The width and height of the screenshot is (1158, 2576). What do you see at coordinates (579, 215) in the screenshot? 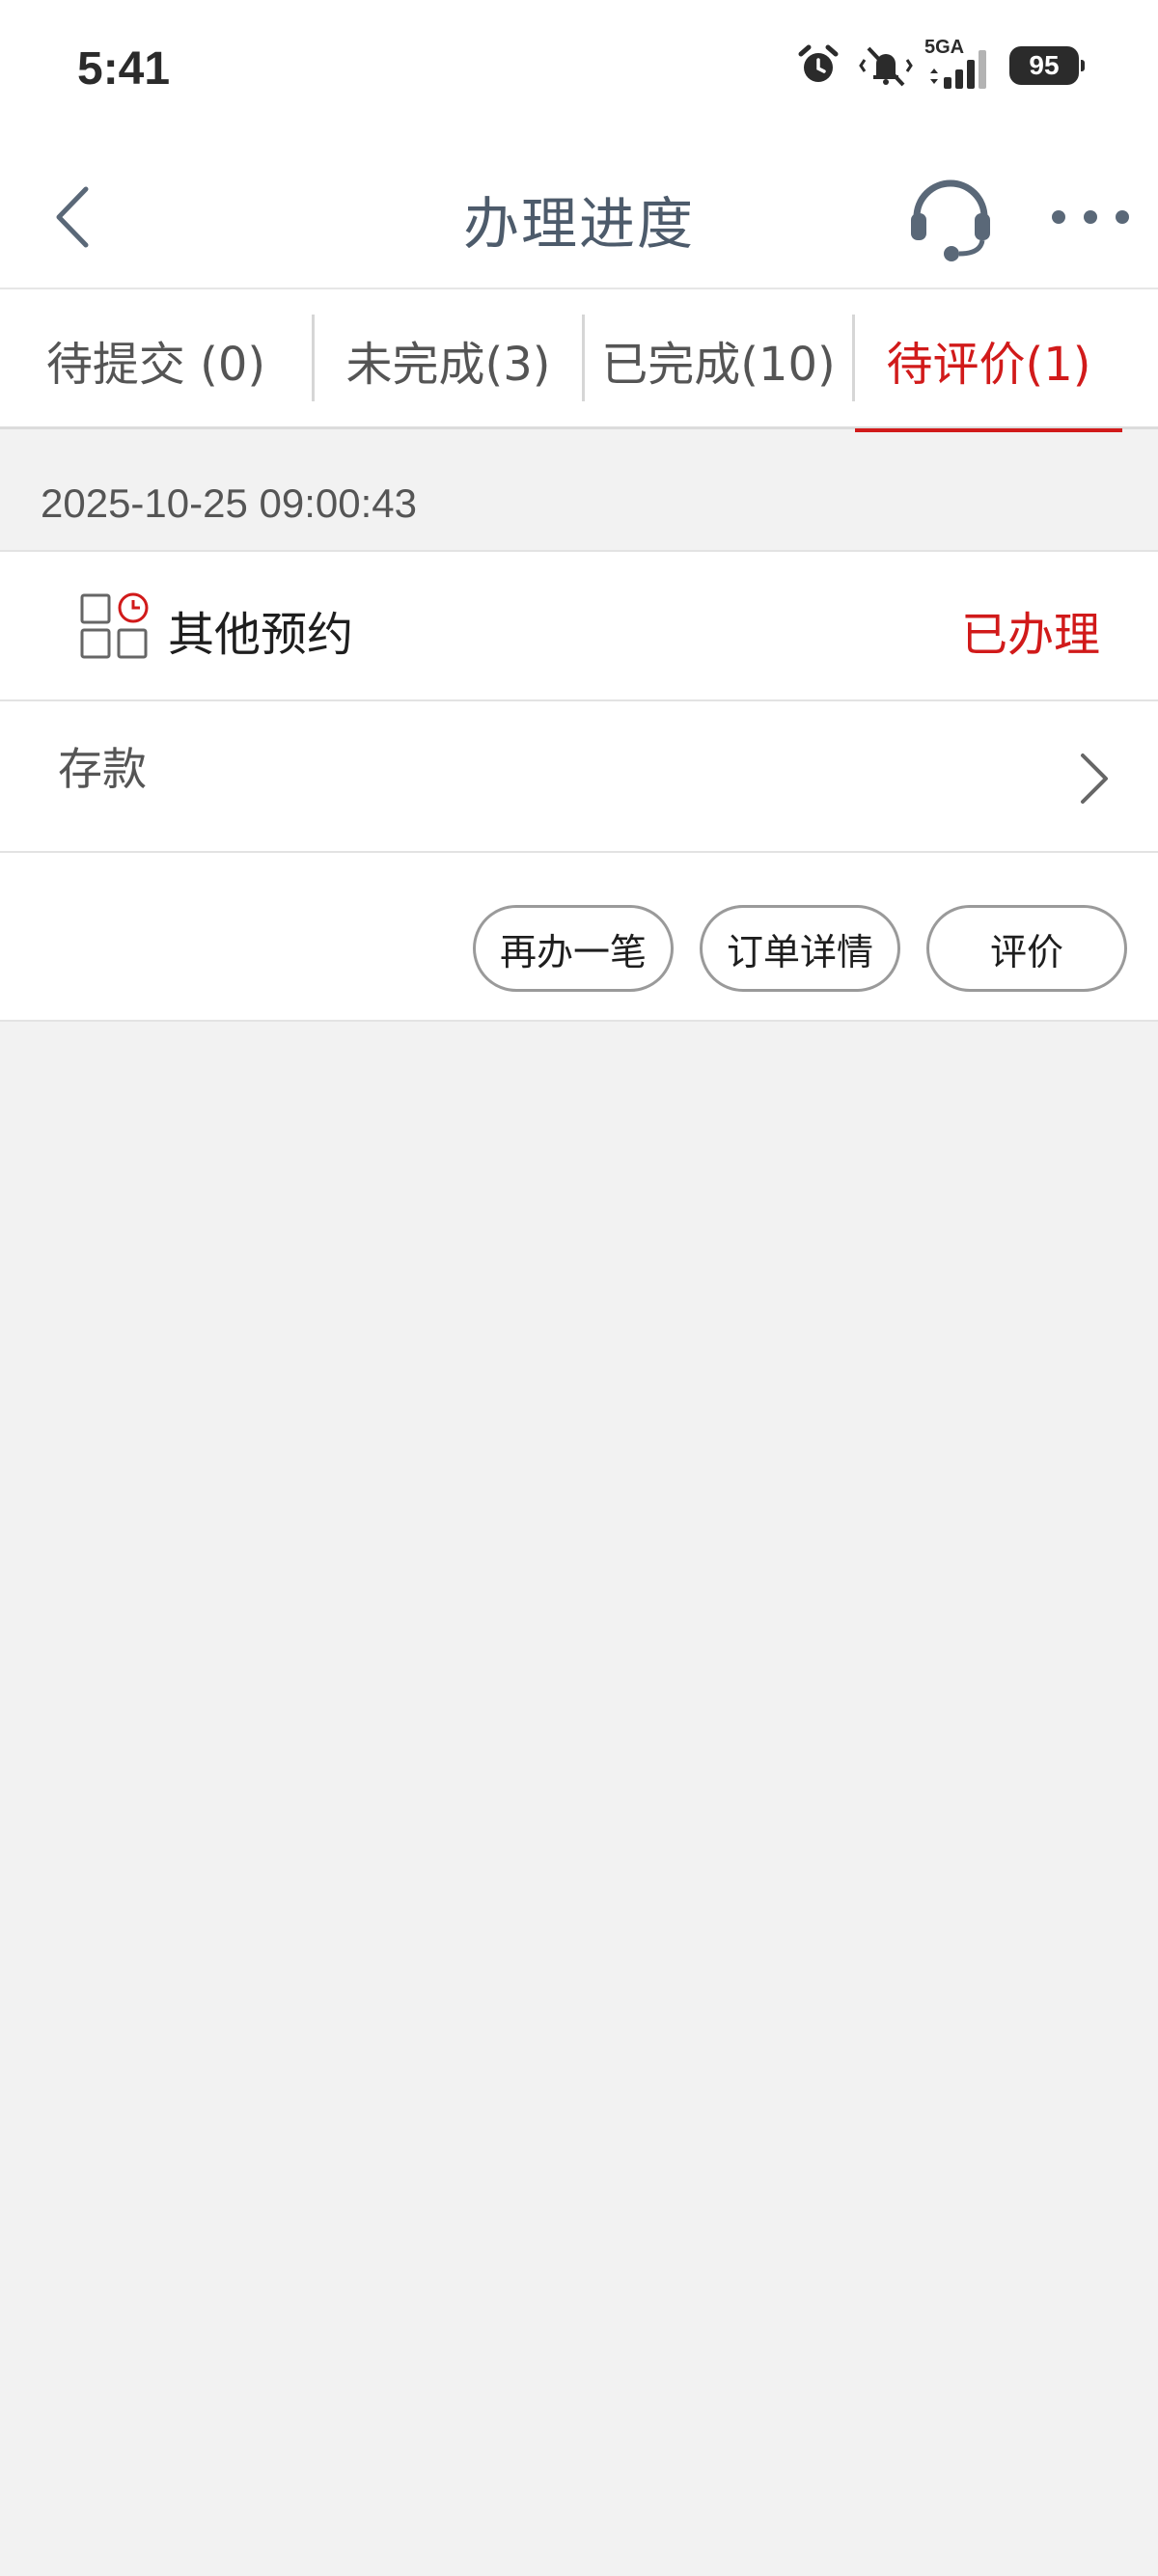
I see `nav-bar: 办理进度` at bounding box center [579, 215].